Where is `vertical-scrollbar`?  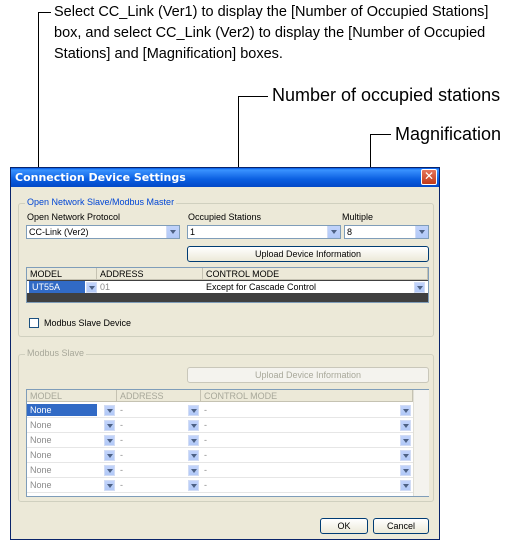 vertical-scrollbar is located at coordinates (421, 443).